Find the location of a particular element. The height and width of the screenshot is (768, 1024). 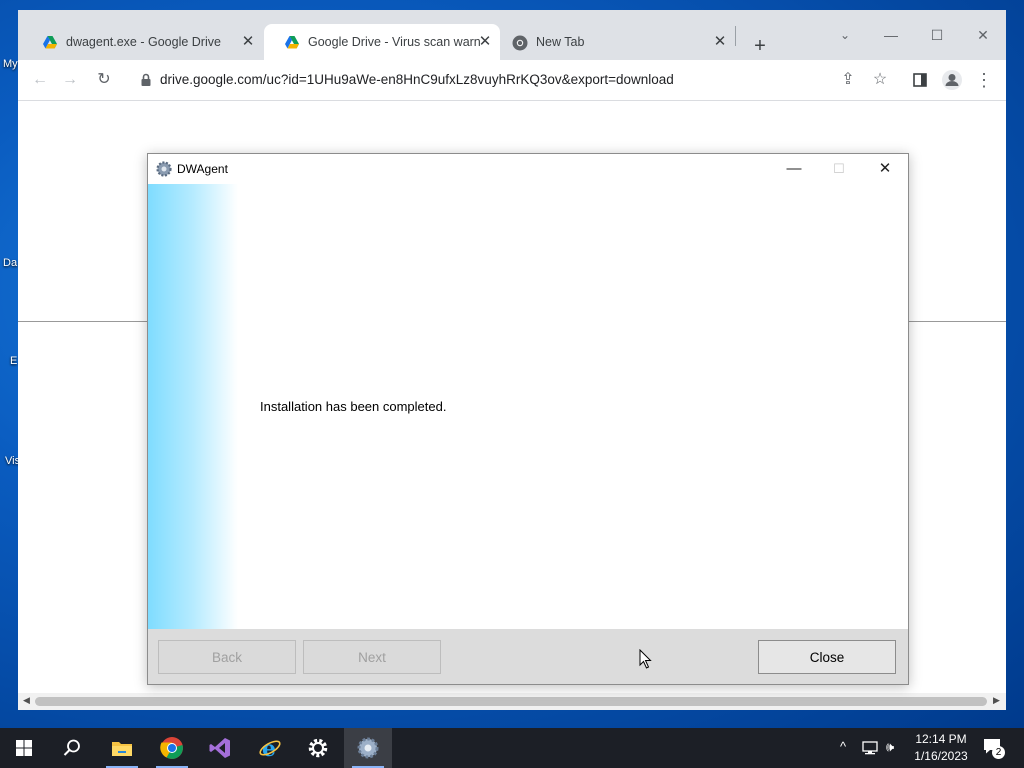

side-panel-icon is located at coordinates (920, 80).